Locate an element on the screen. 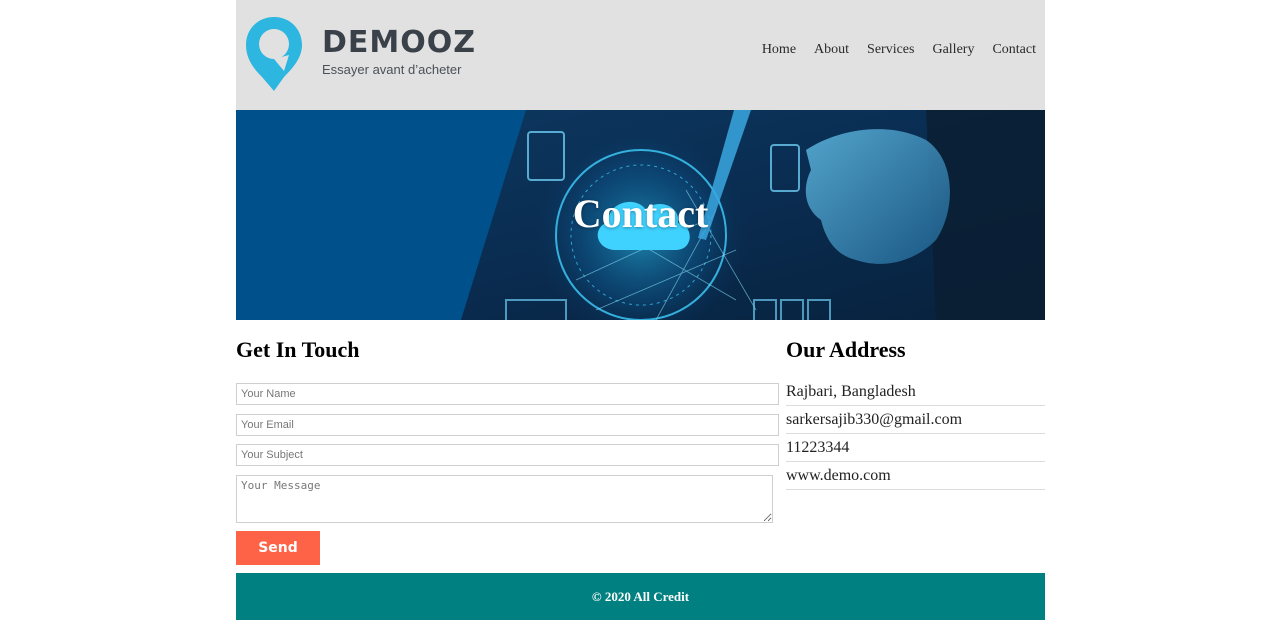 Image resolution: width=1280 pixels, height=620 pixels. address-phone: 11223344 is located at coordinates (915, 448).